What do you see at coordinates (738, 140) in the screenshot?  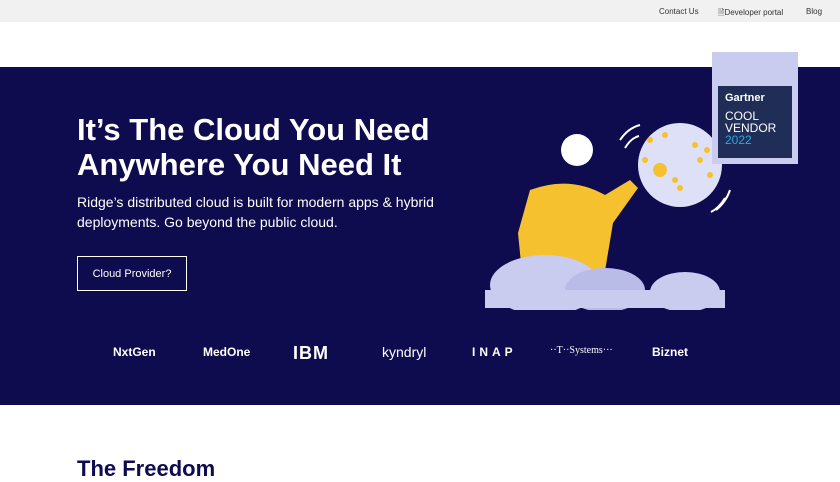 I see `badge-year: 2022` at bounding box center [738, 140].